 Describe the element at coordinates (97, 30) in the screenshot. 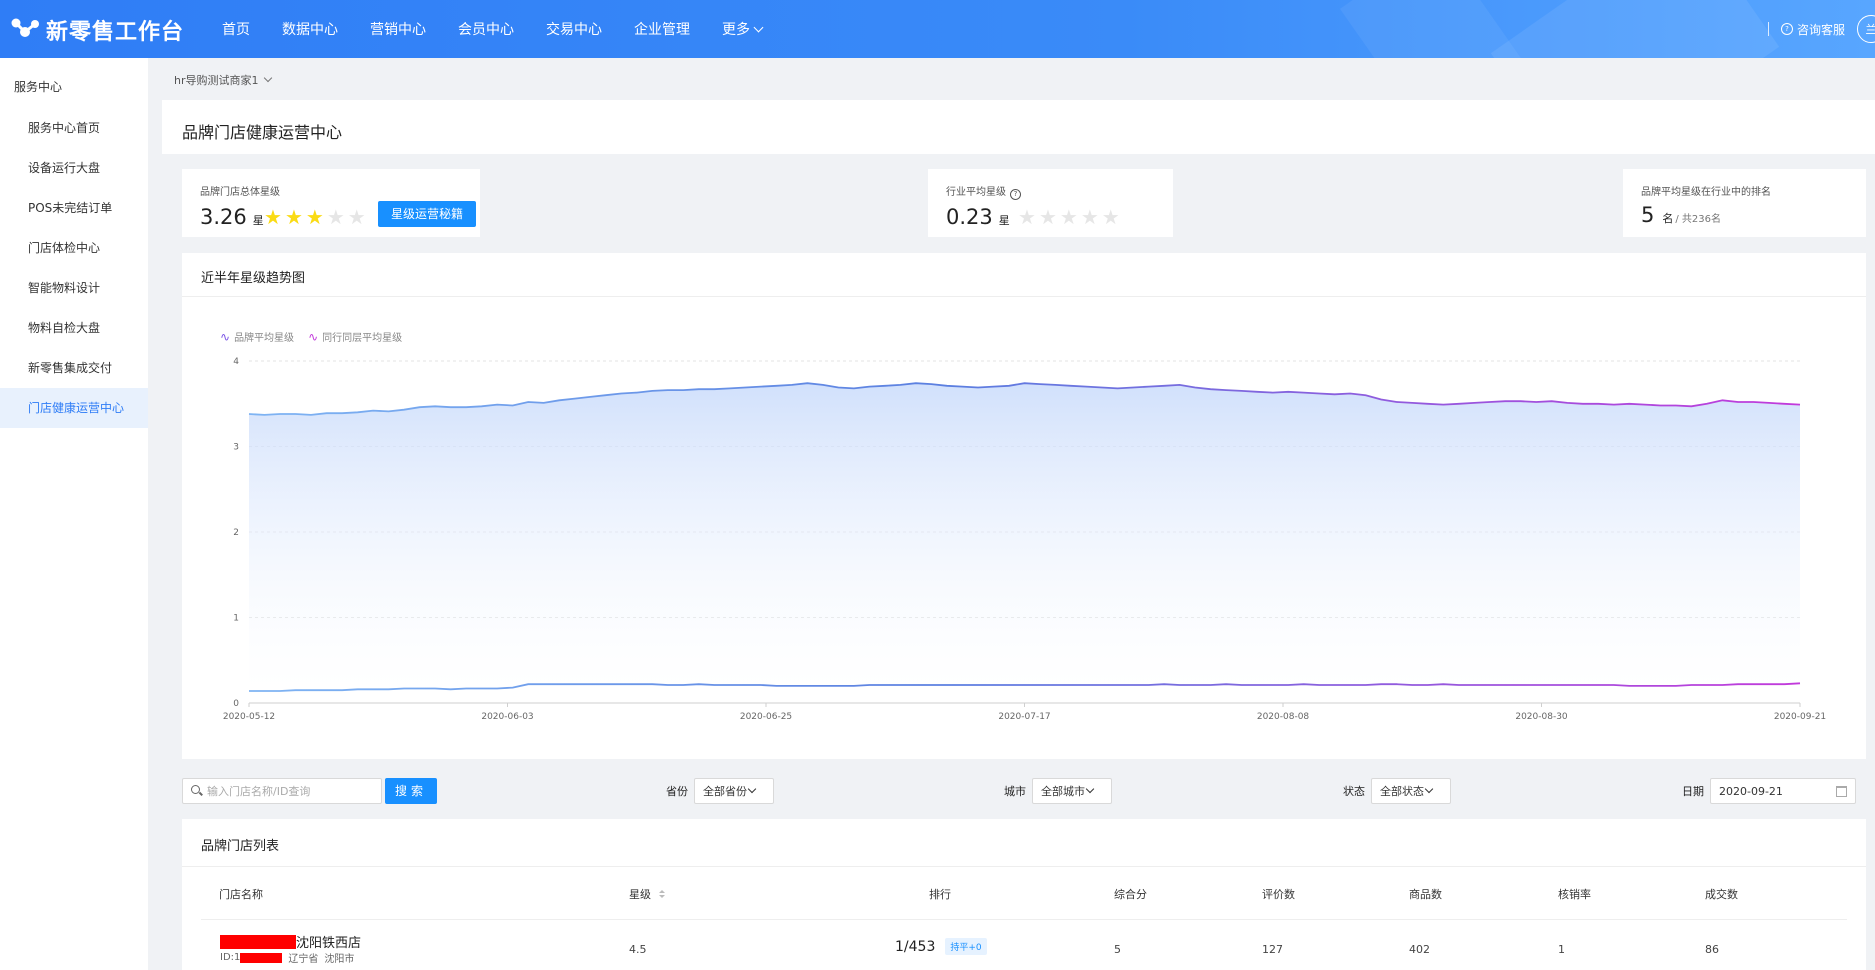

I see `app-logo: 新零售工作台` at that location.